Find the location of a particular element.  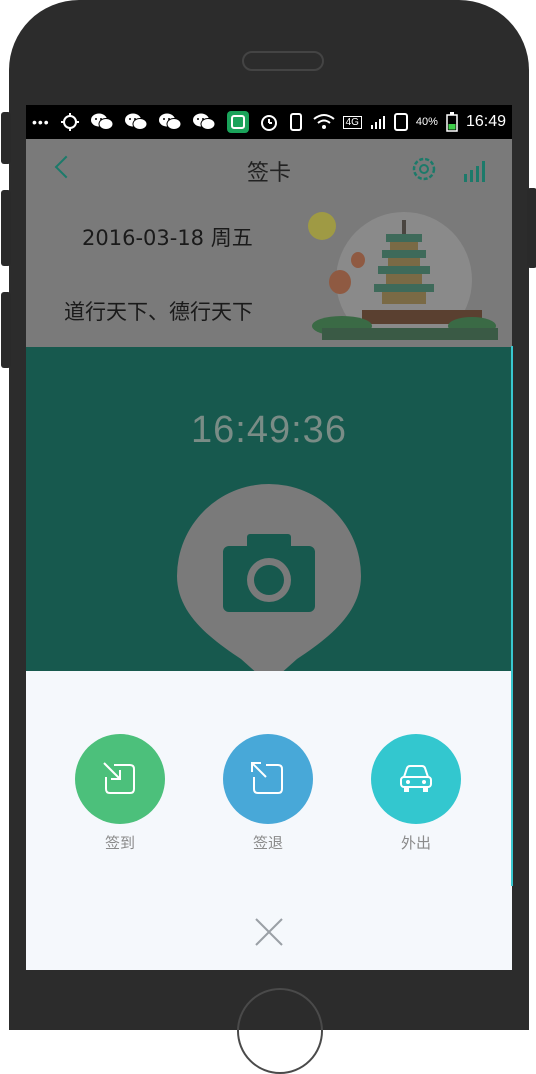

sign-in-icon is located at coordinates (119, 778).